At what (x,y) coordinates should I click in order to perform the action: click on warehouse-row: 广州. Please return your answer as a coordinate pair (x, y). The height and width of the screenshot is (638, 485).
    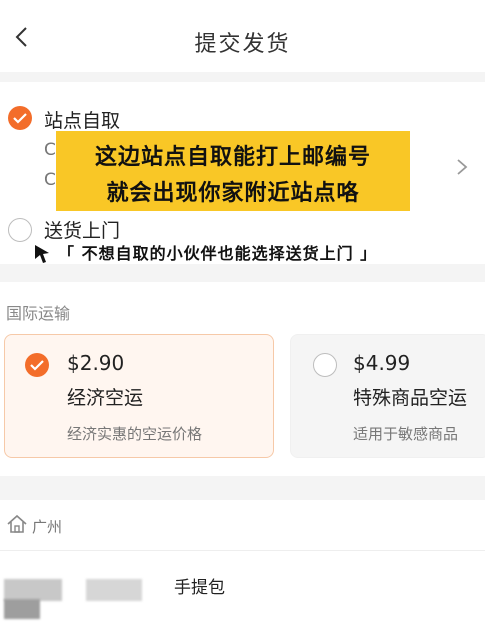
    Looking at the image, I should click on (242, 525).